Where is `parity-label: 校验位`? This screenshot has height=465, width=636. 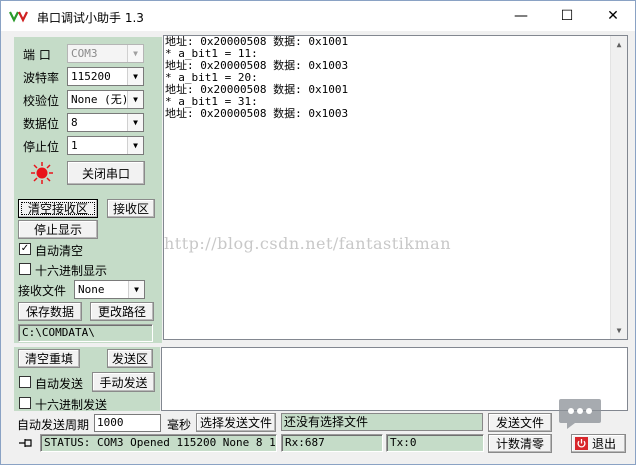
parity-label: 校验位 is located at coordinates (41, 101).